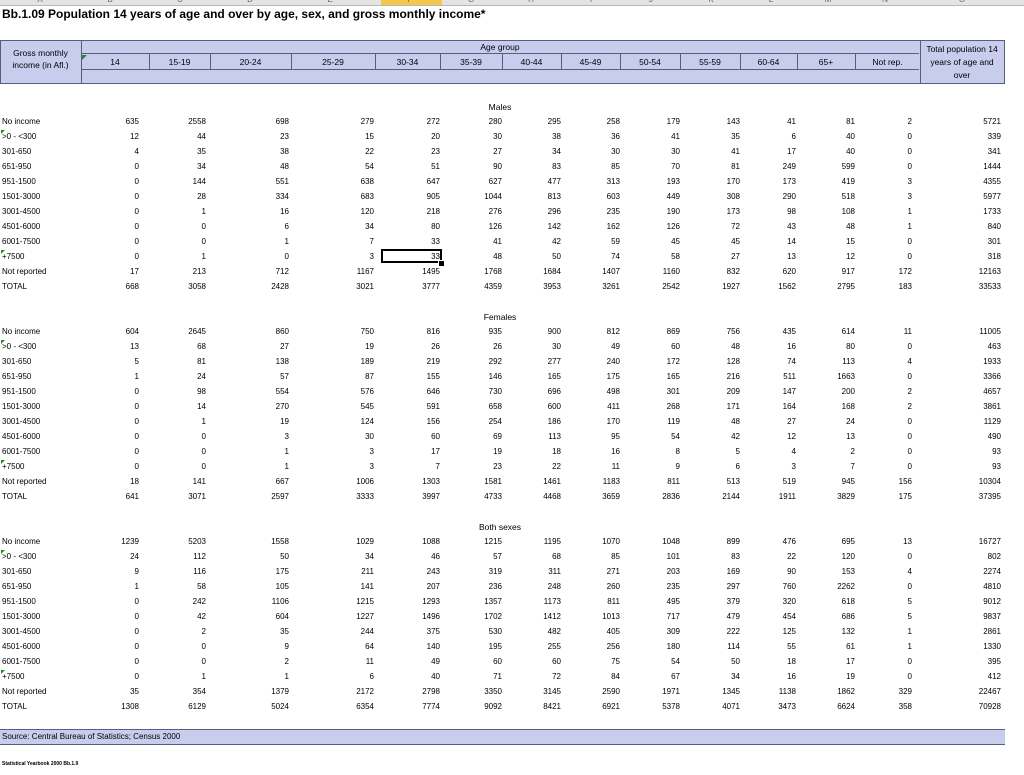 The image size is (1024, 775). Describe the element at coordinates (186, 496) in the screenshot. I see `table-cell: 3071` at that location.